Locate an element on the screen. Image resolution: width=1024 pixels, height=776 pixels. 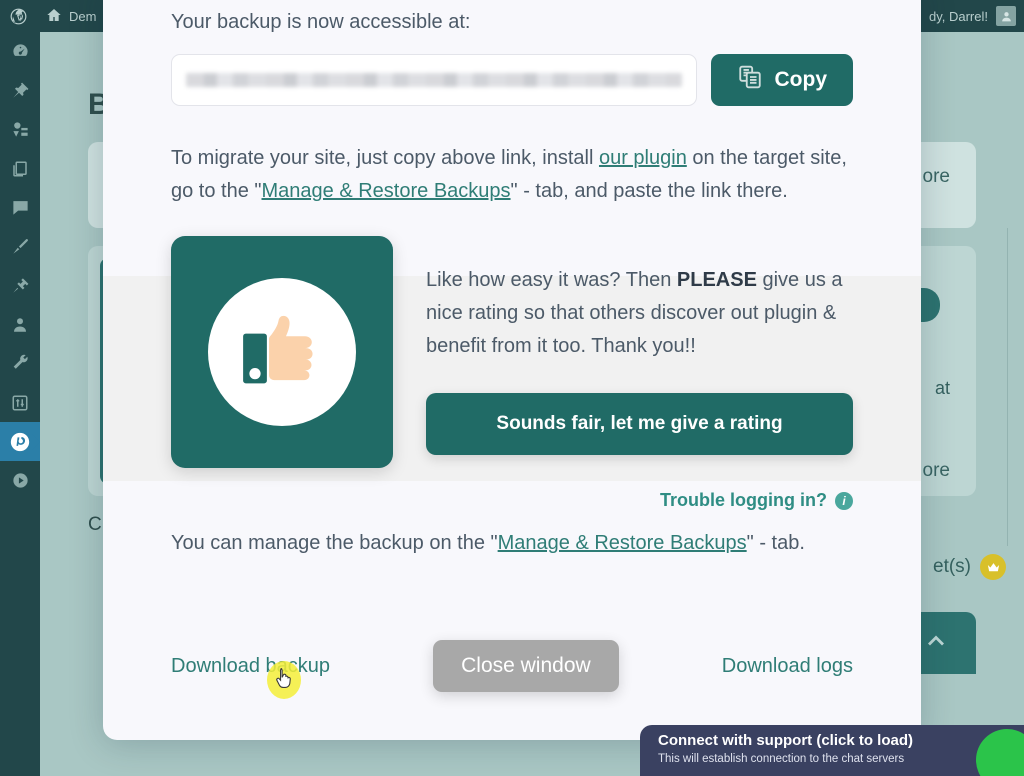
trouble-logging-in: Trouble logging in? i is located at coordinates (512, 500).